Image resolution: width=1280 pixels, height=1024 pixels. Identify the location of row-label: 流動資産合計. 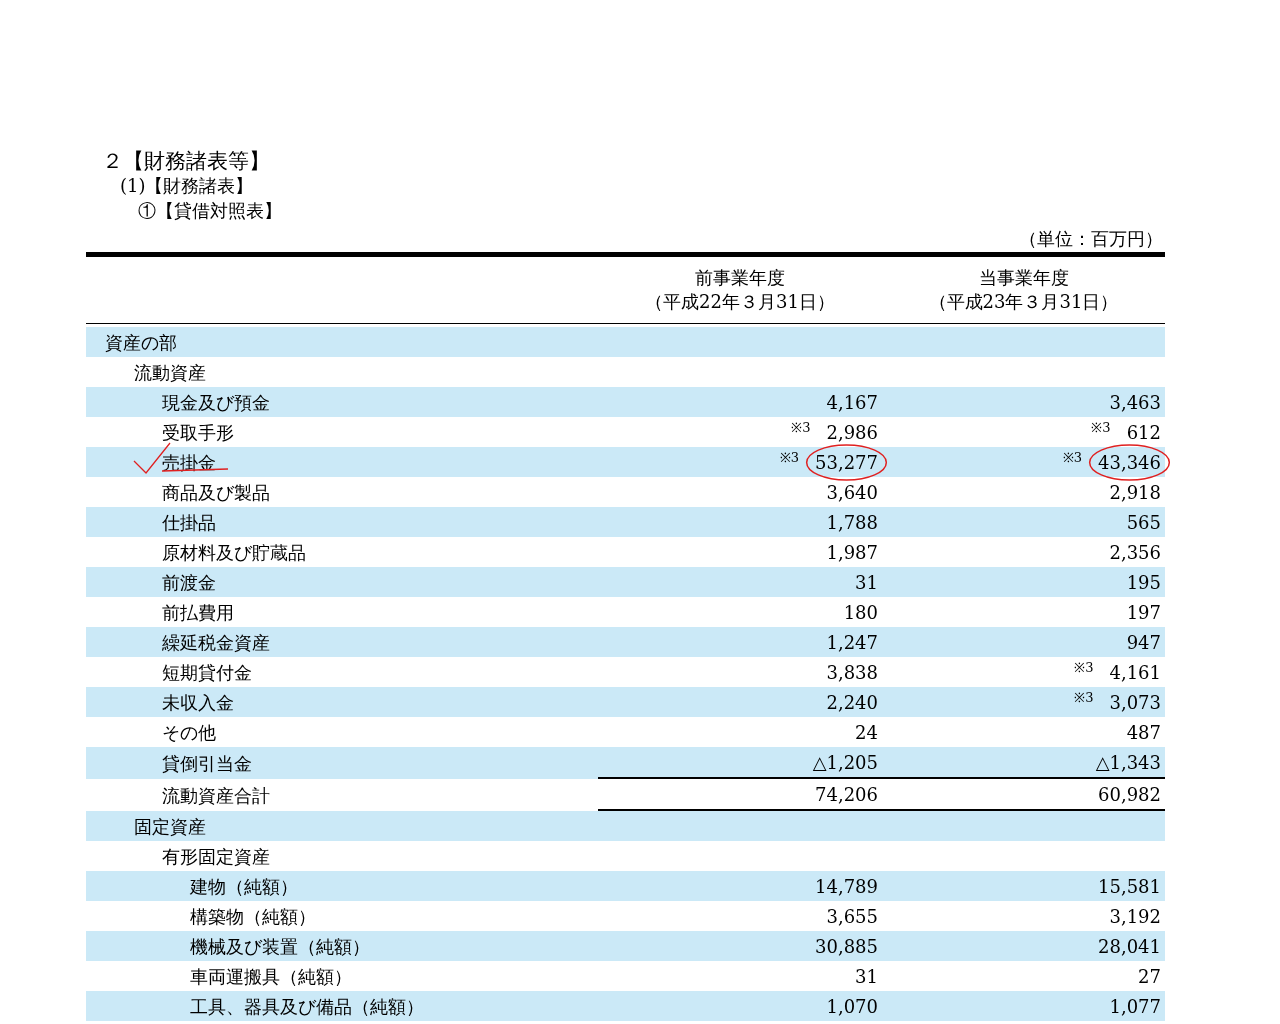
(216, 795).